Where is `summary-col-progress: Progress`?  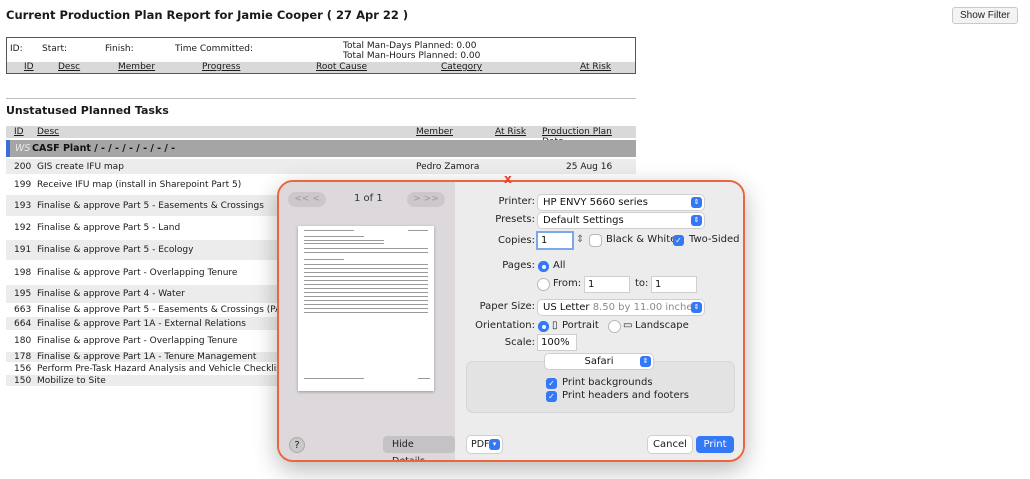
summary-col-progress: Progress is located at coordinates (221, 67).